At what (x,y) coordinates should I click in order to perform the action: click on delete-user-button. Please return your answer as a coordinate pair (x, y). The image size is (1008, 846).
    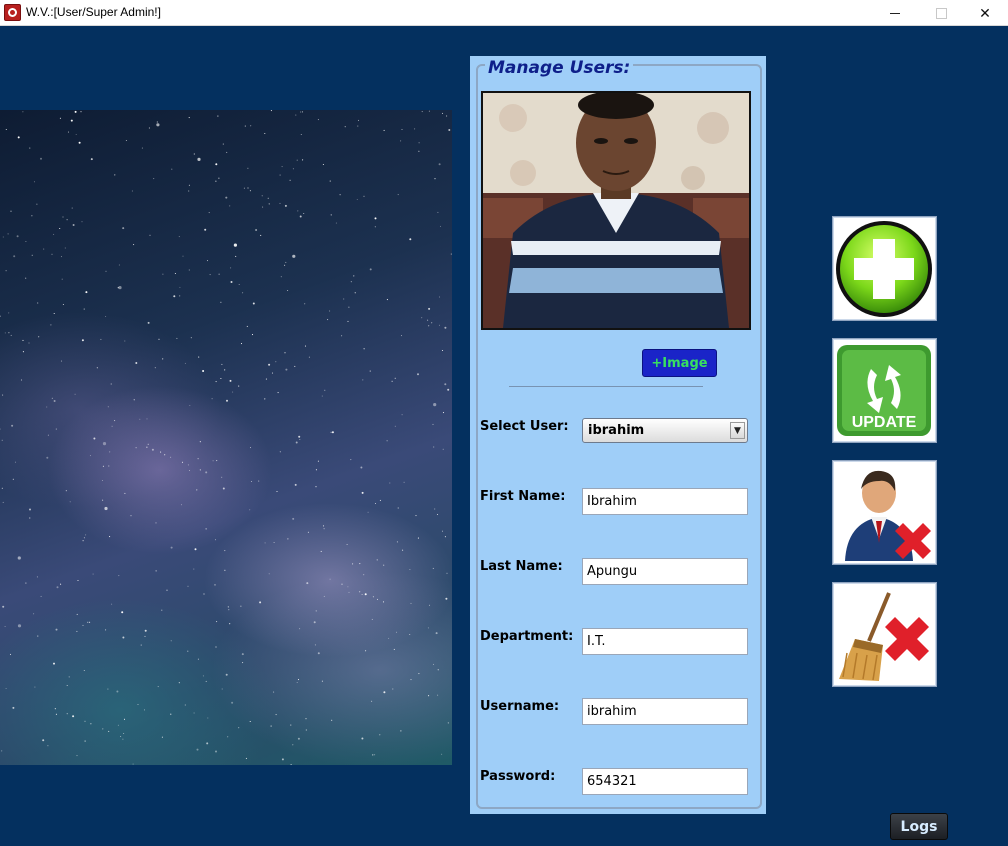
    Looking at the image, I should click on (884, 512).